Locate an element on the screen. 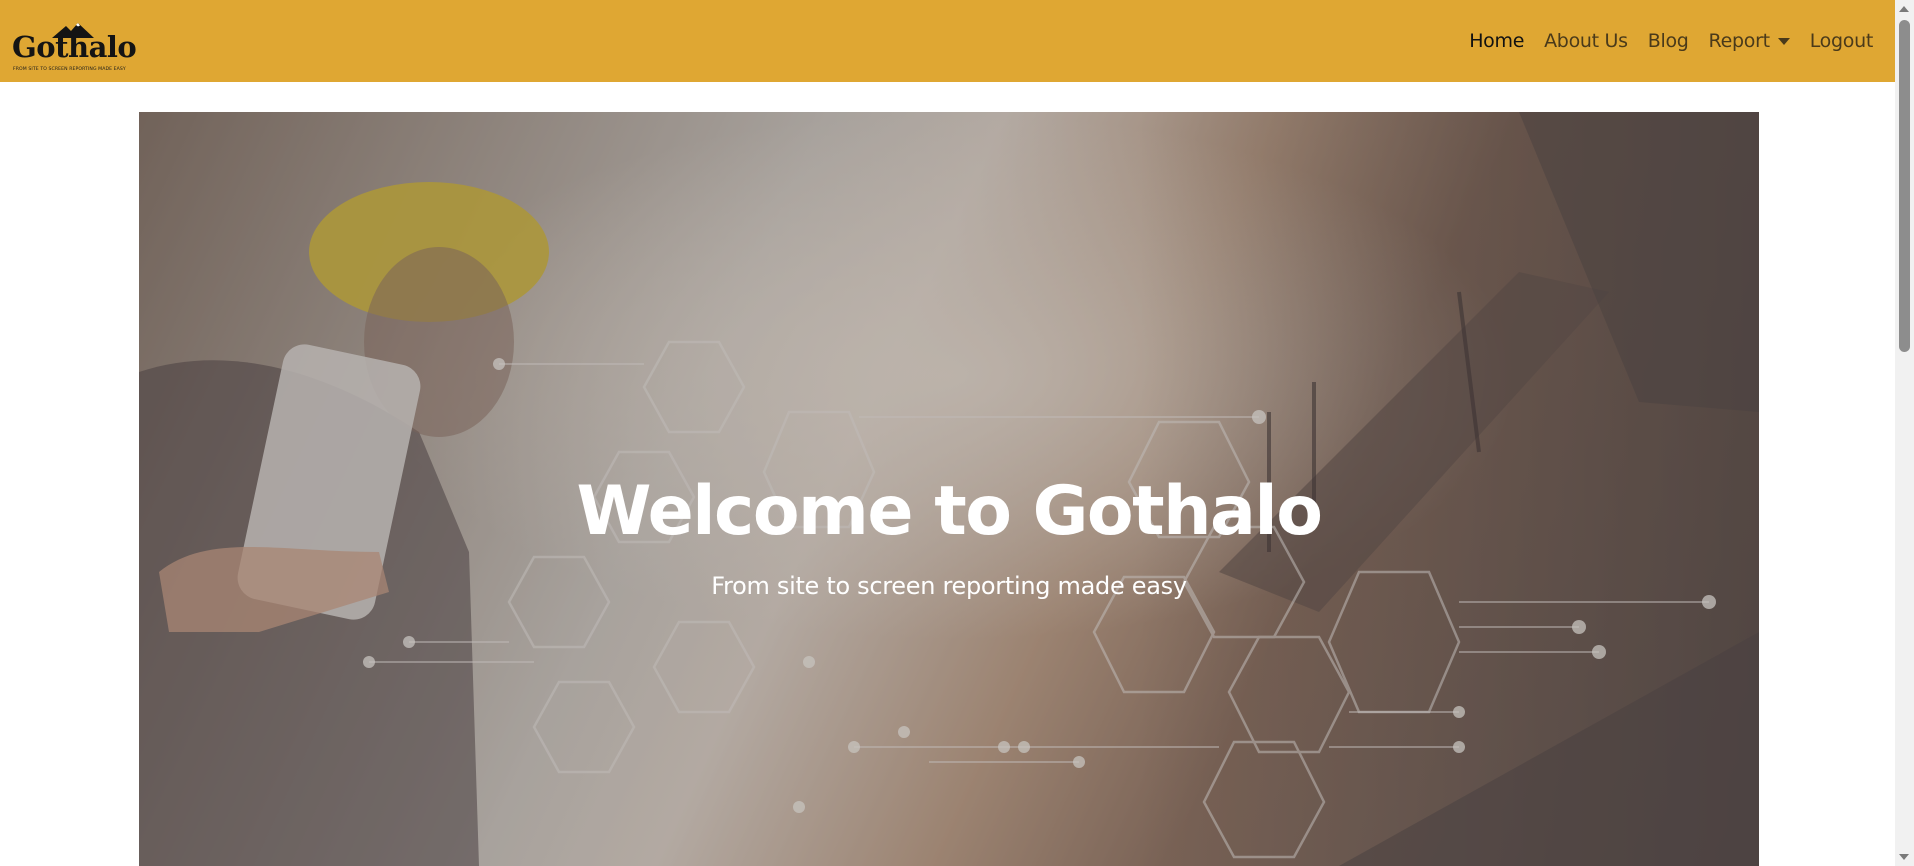 This screenshot has width=1914, height=866. scroll-up-arrow-icon is located at coordinates (1904, 9).